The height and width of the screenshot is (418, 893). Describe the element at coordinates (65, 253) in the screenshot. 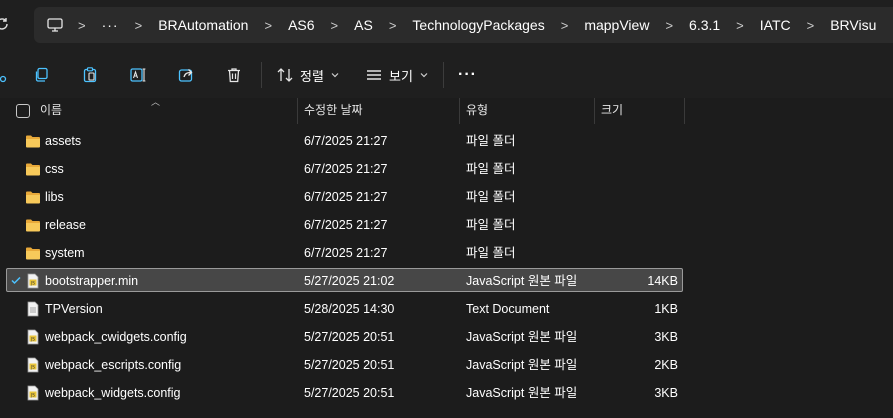

I see `file-name: system` at that location.